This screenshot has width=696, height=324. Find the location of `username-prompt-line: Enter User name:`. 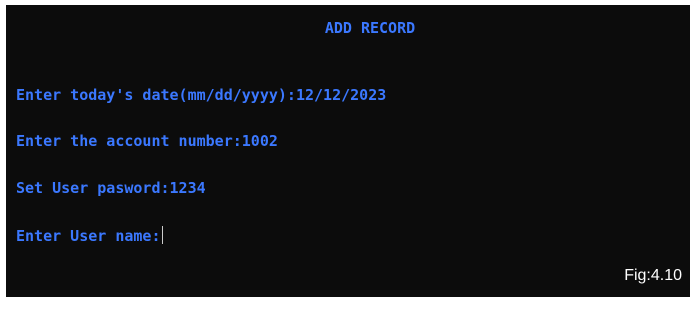

username-prompt-line: Enter User name: is located at coordinates (89, 235).